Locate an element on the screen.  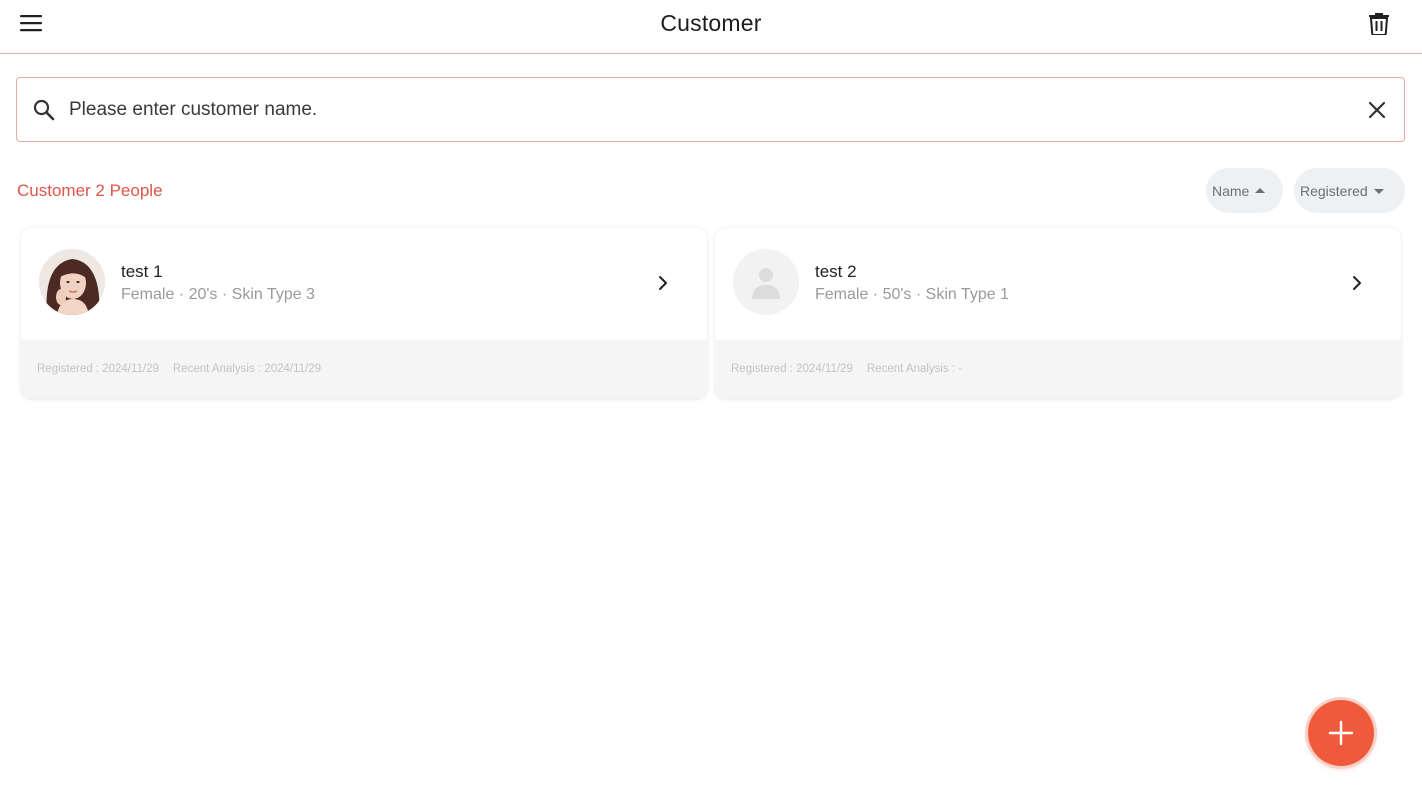
clear-search-button is located at coordinates (1377, 110).